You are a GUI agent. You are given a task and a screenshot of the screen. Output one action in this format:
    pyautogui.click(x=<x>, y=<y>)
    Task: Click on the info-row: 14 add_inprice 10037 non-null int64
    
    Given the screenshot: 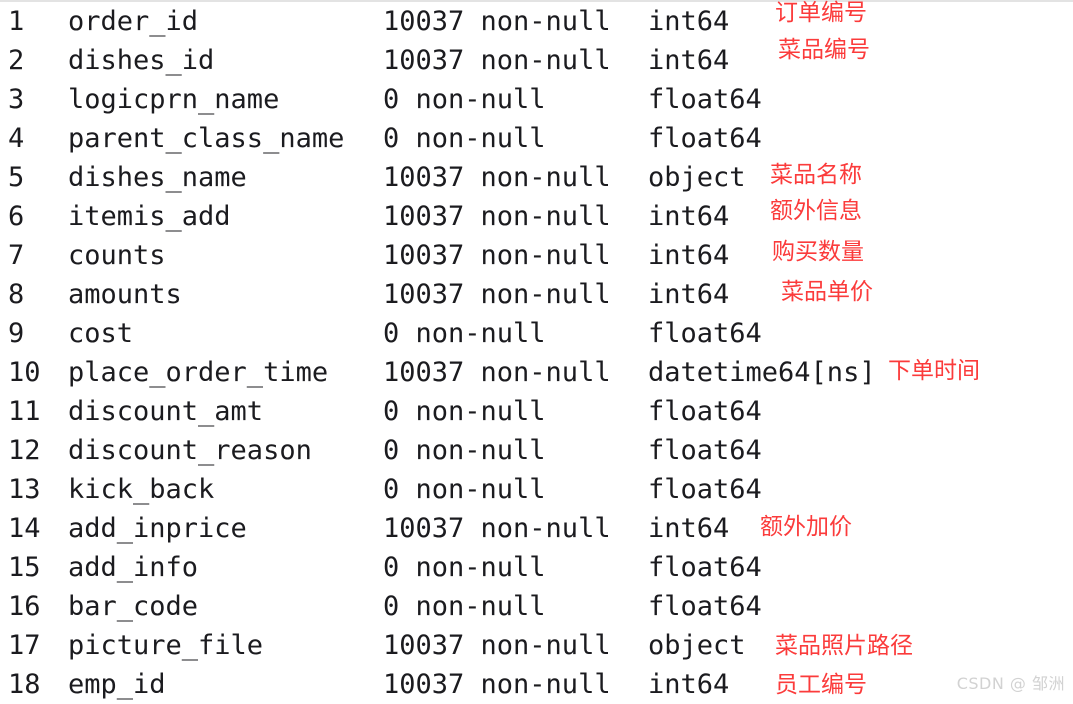 What is the action you would take?
    pyautogui.click(x=536, y=528)
    